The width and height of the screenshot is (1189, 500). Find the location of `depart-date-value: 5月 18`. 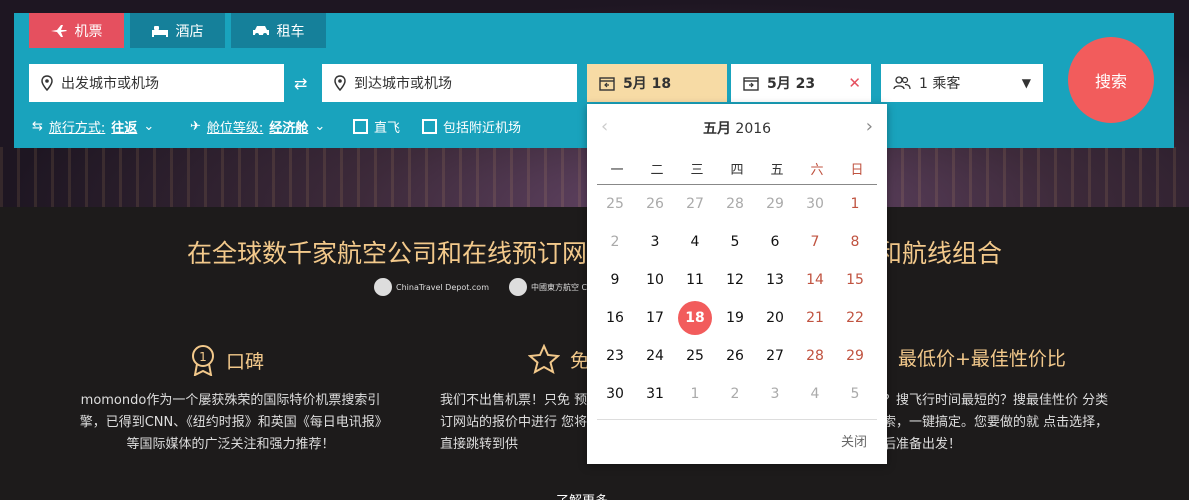

depart-date-value: 5月 18 is located at coordinates (647, 84).